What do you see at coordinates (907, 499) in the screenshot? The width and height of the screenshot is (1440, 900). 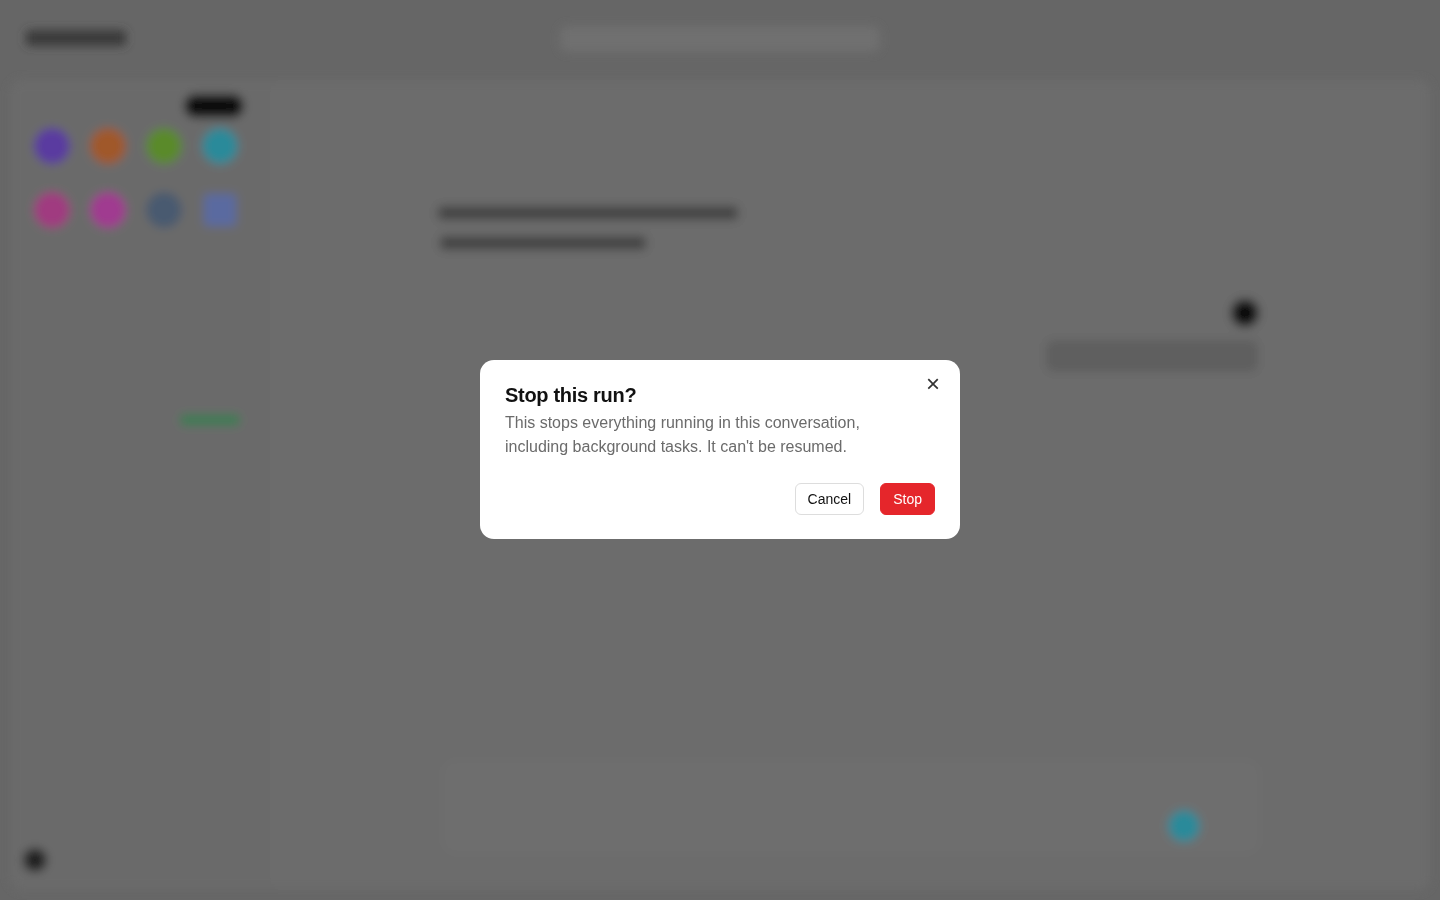 I see `stop-button: Stop` at bounding box center [907, 499].